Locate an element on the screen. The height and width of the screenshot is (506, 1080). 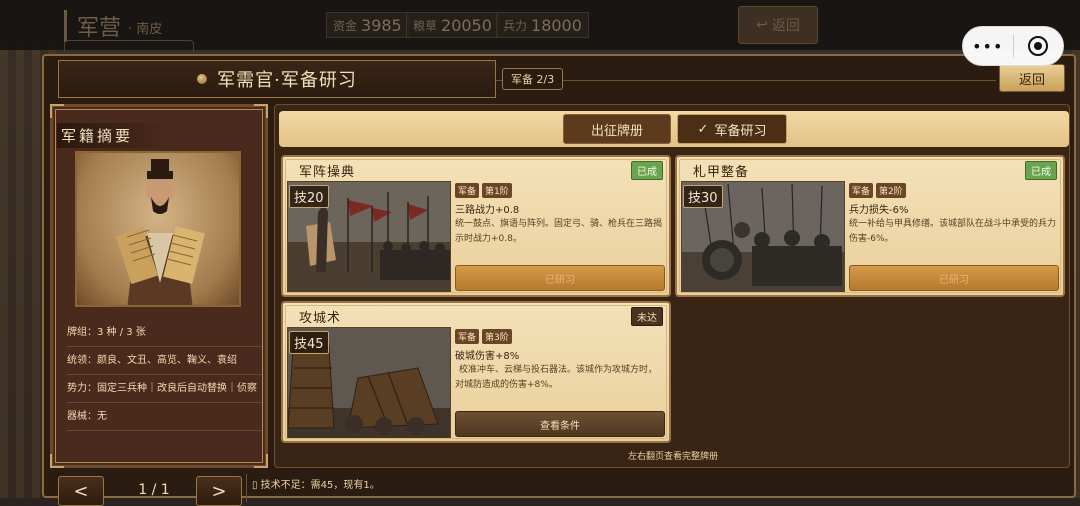
tech-requirement-badge: 技45 is located at coordinates (309, 342).